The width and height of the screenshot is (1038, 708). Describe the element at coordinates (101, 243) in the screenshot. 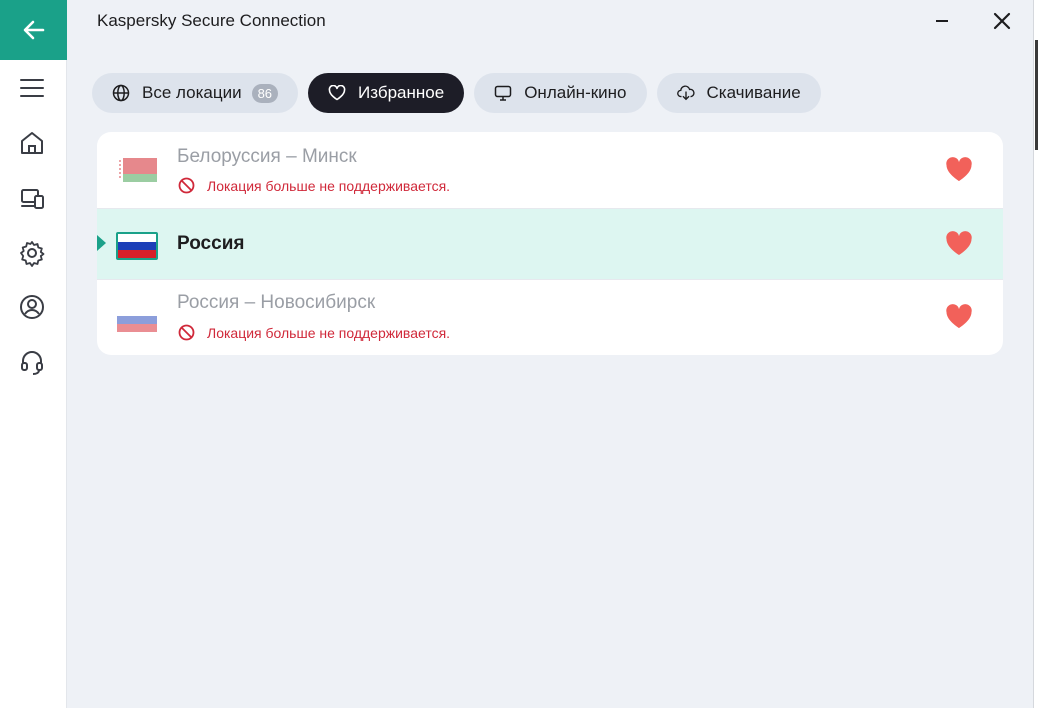

I see `selected-marker` at that location.